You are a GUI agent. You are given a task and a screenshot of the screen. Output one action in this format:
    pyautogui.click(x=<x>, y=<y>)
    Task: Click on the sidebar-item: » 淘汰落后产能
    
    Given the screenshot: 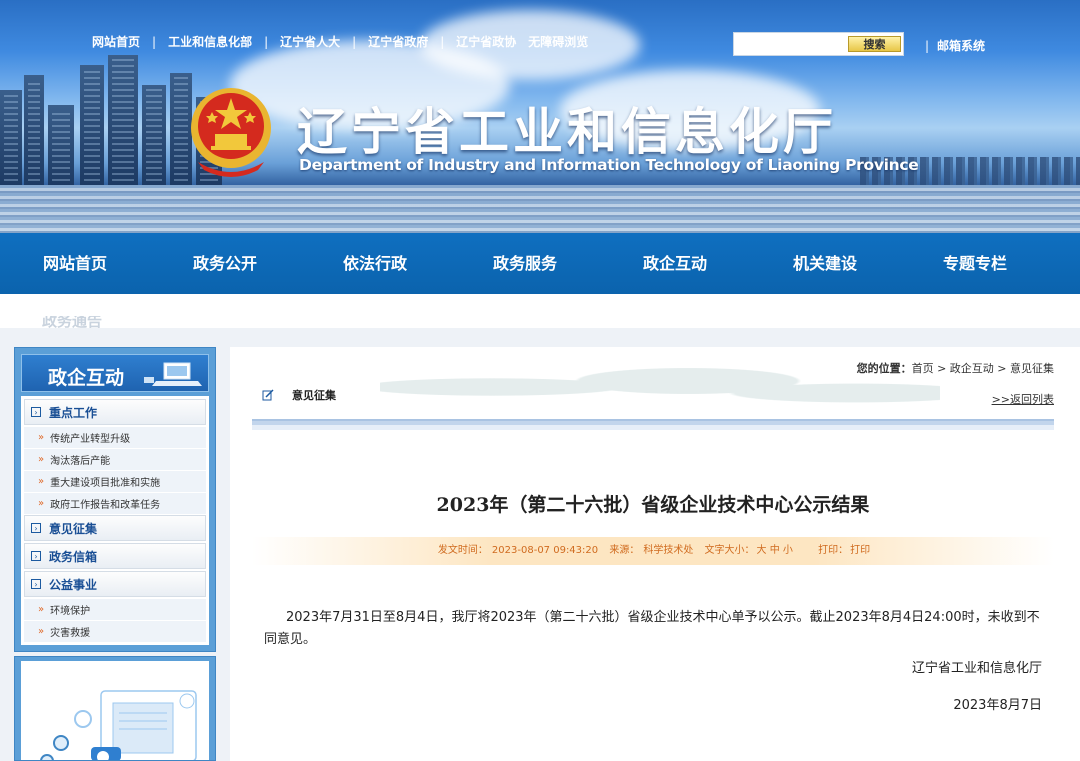 What is the action you would take?
    pyautogui.click(x=115, y=460)
    